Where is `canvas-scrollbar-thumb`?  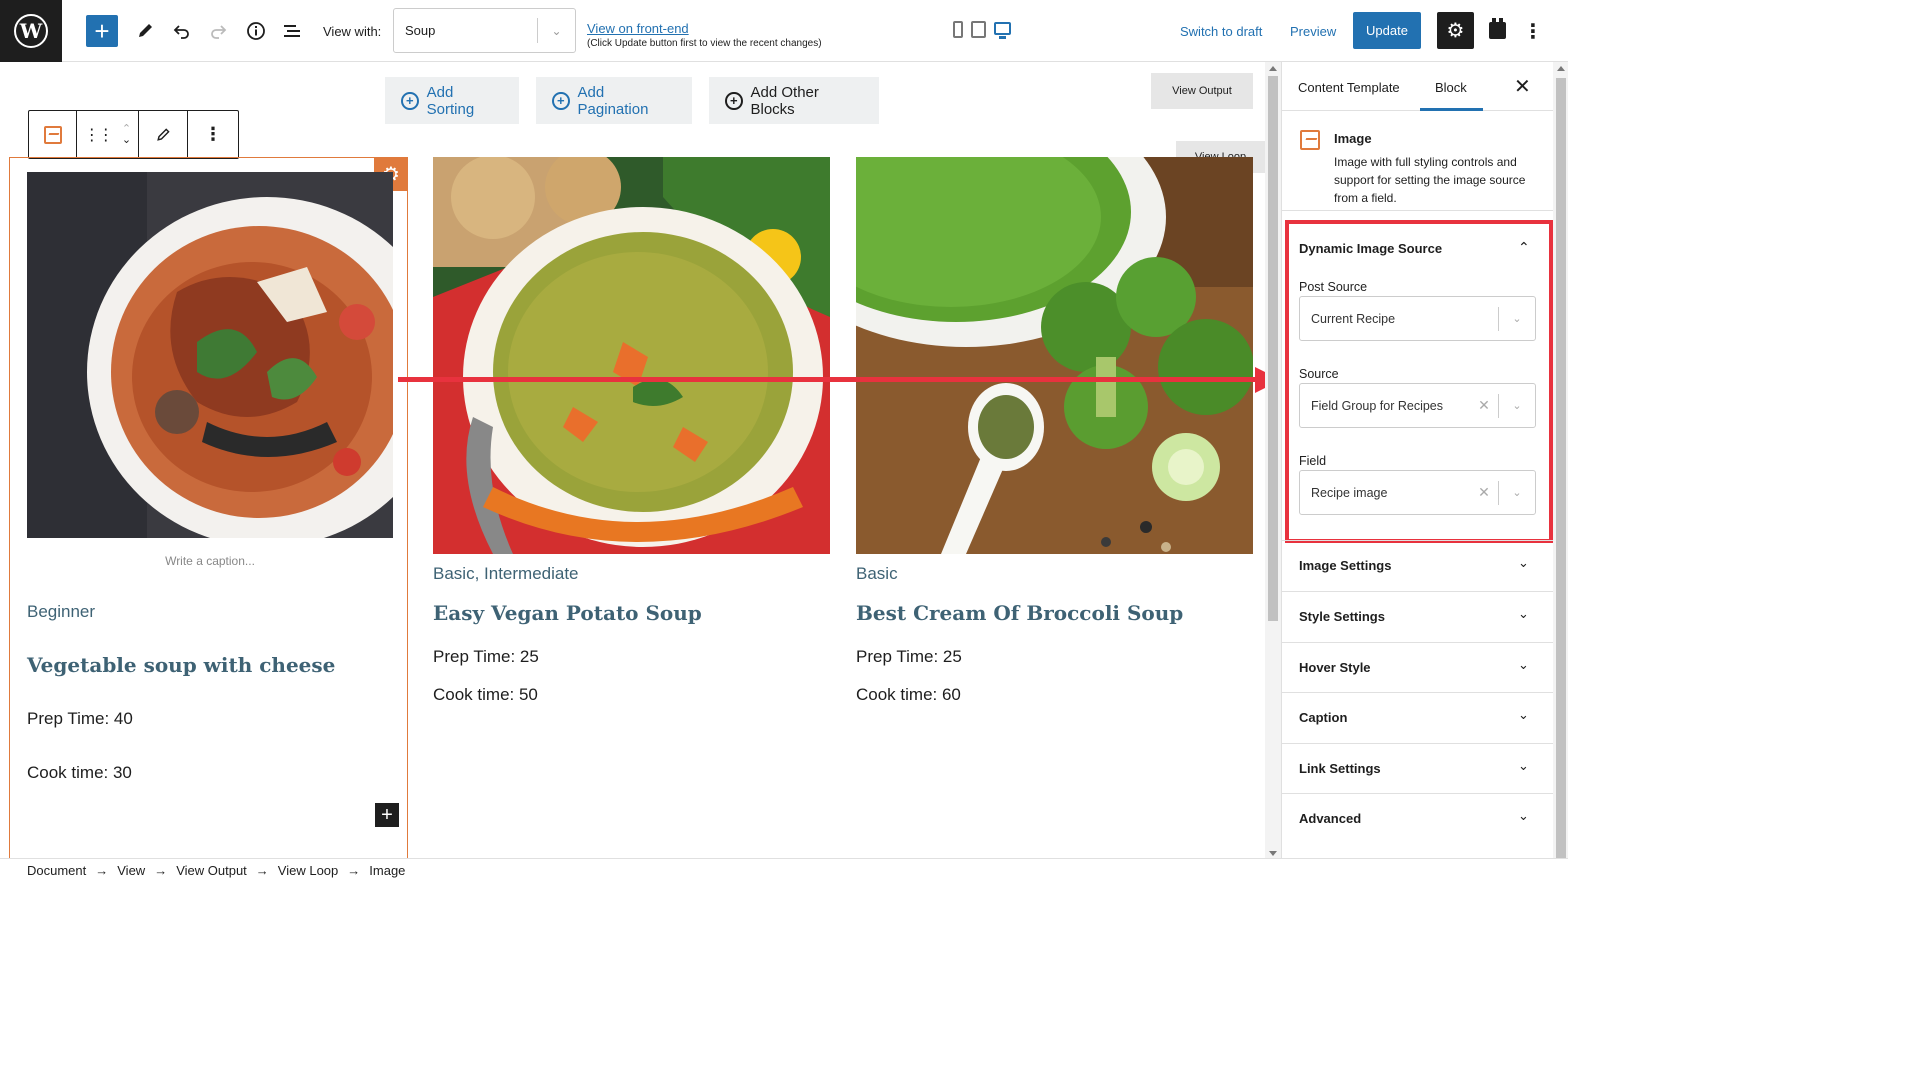 canvas-scrollbar-thumb is located at coordinates (1273, 348).